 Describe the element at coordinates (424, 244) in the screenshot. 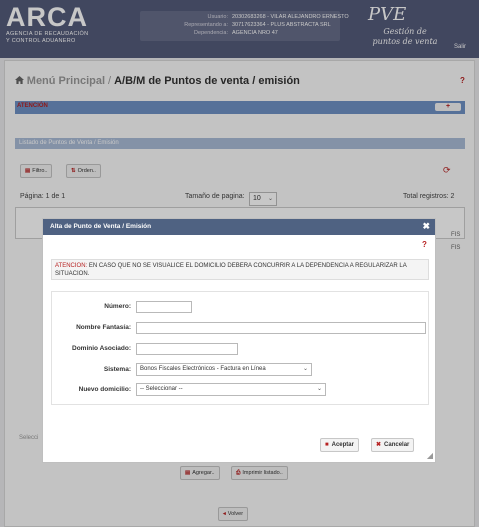

I see `dialog-help-icon: ?` at that location.